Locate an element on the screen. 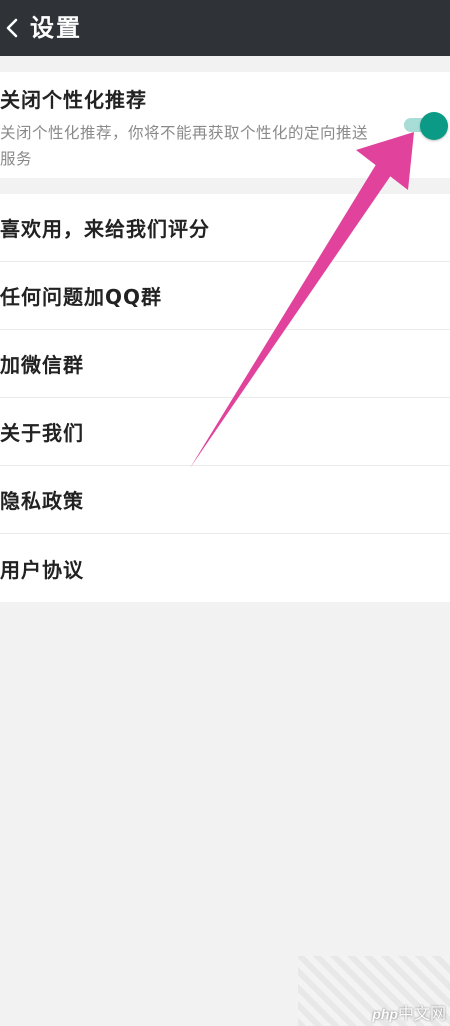 Image resolution: width=450 pixels, height=1026 pixels. settings-item-qq-group: 任何问题加QQ群 is located at coordinates (225, 296).